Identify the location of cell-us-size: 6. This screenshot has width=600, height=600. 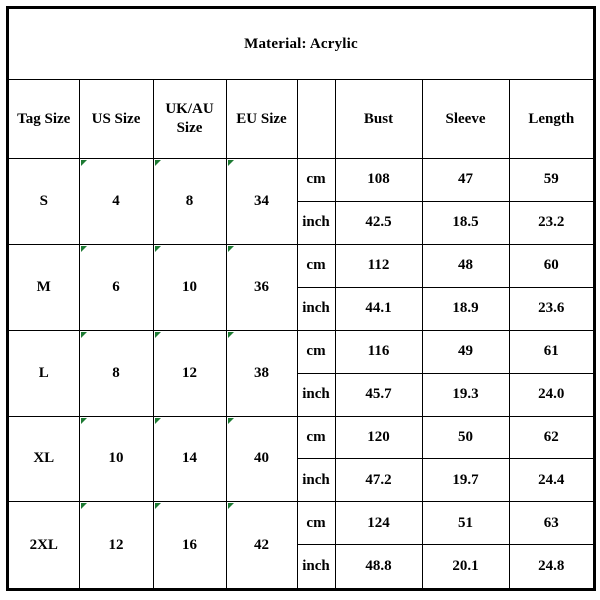
(116, 287).